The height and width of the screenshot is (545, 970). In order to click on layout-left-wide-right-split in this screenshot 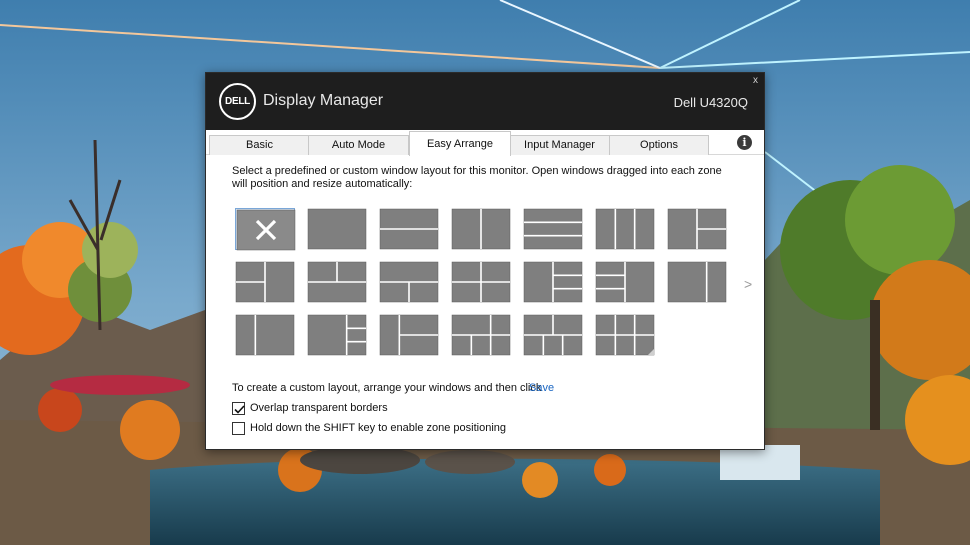, I will do `click(337, 335)`.